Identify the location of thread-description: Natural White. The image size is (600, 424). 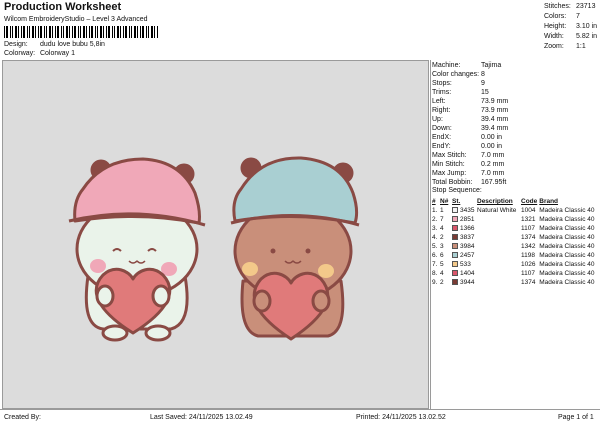
(497, 210).